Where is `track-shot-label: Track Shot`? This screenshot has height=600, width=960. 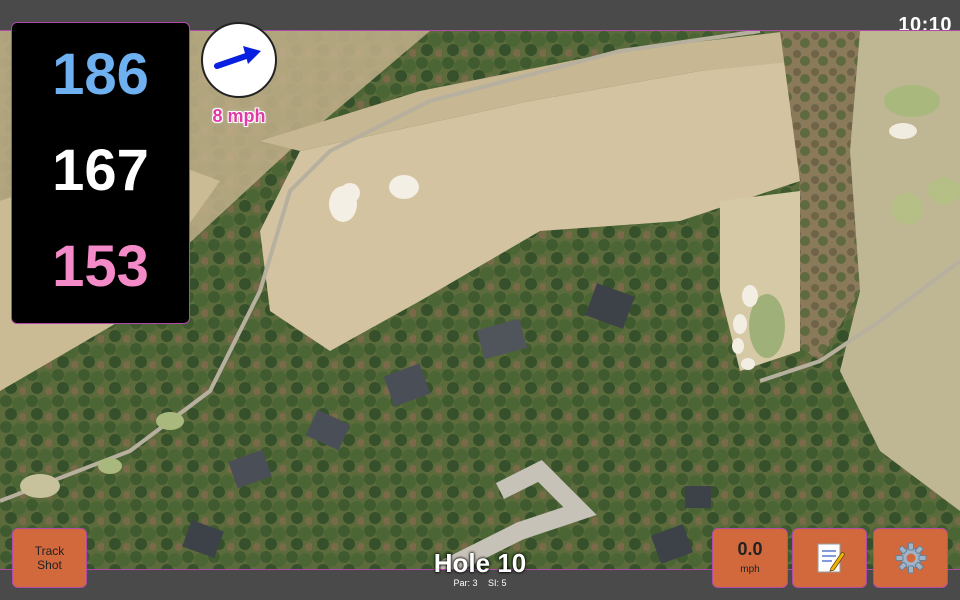
track-shot-label: Track Shot is located at coordinates (49, 558).